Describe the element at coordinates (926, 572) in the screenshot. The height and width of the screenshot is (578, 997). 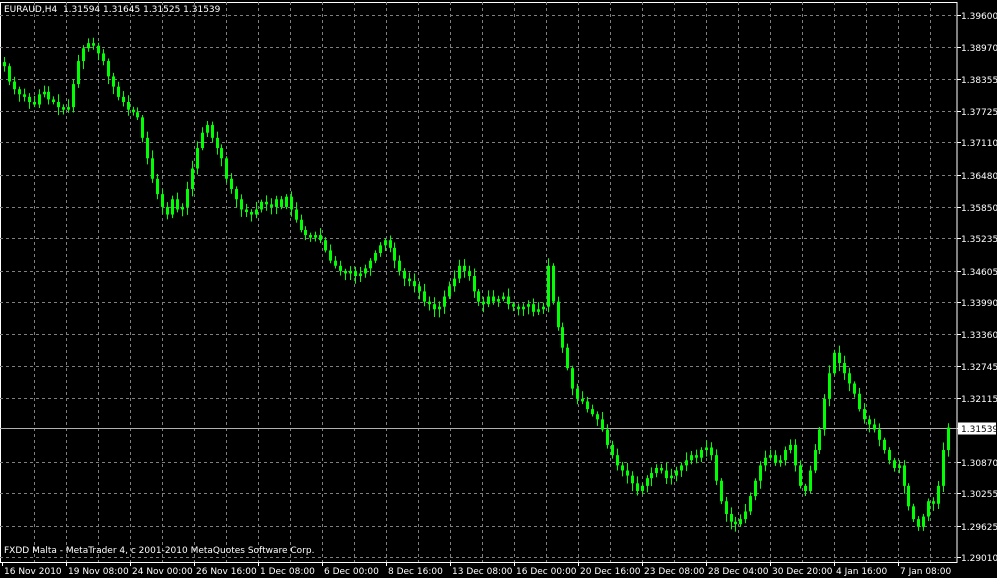
I see `time-tick-label: 7 Jan 08:00` at that location.